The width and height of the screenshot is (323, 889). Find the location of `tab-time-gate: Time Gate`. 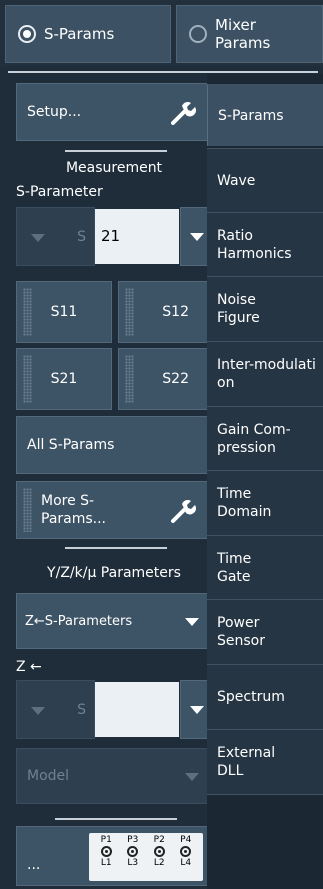

tab-time-gate: Time Gate is located at coordinates (265, 567).